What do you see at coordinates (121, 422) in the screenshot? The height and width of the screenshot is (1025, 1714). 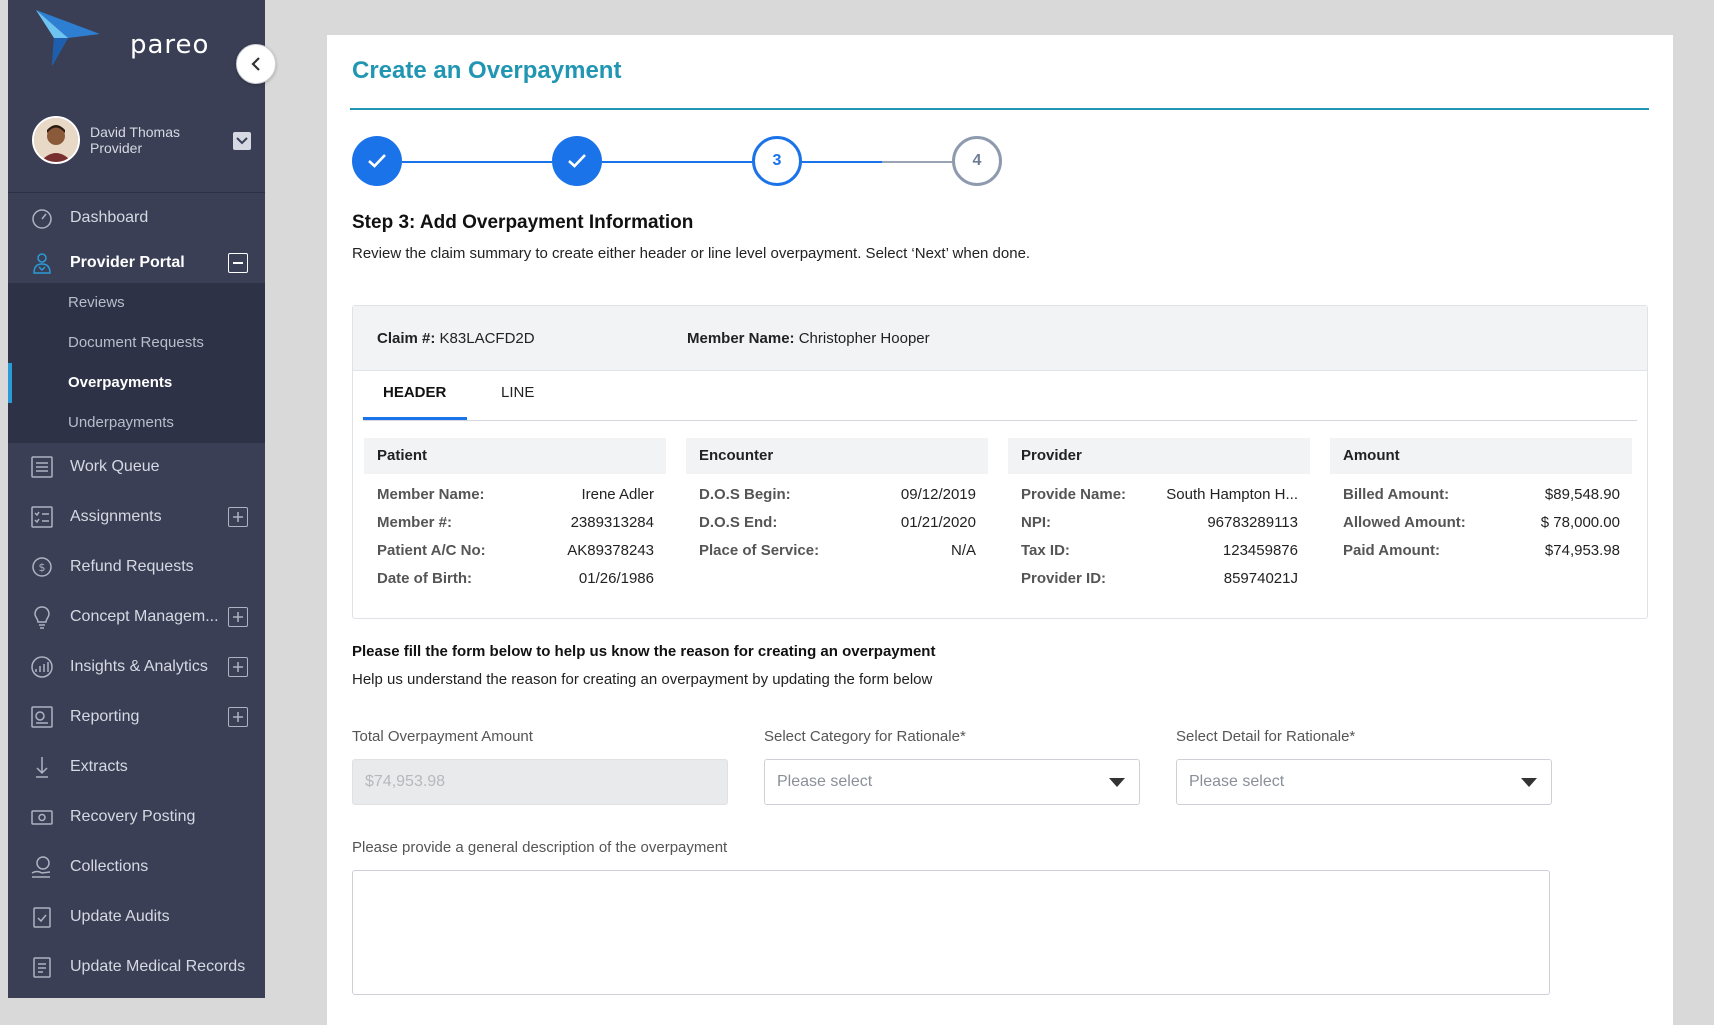 I see `sidebar-subitem-label: Underpayments` at bounding box center [121, 422].